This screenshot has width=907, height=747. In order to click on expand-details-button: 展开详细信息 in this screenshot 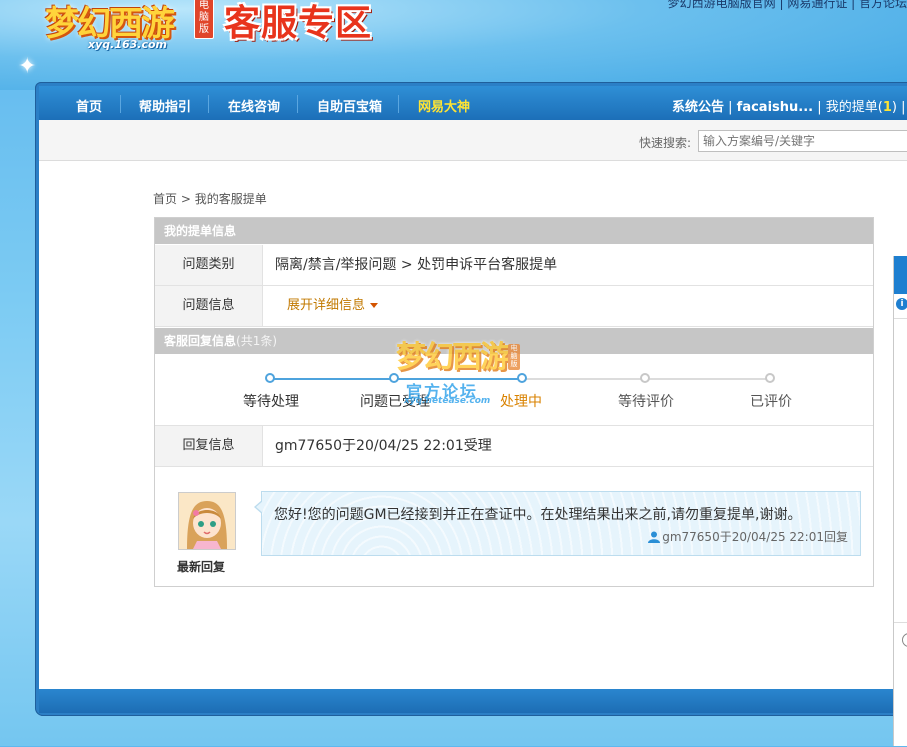, I will do `click(333, 306)`.